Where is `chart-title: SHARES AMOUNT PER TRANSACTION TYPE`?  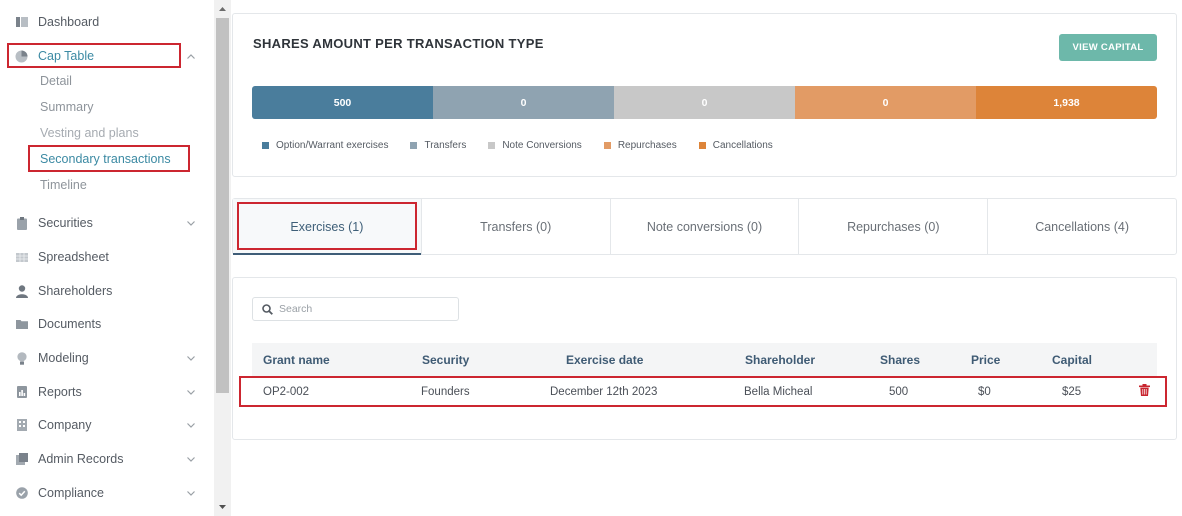
chart-title: SHARES AMOUNT PER TRANSACTION TYPE is located at coordinates (398, 43).